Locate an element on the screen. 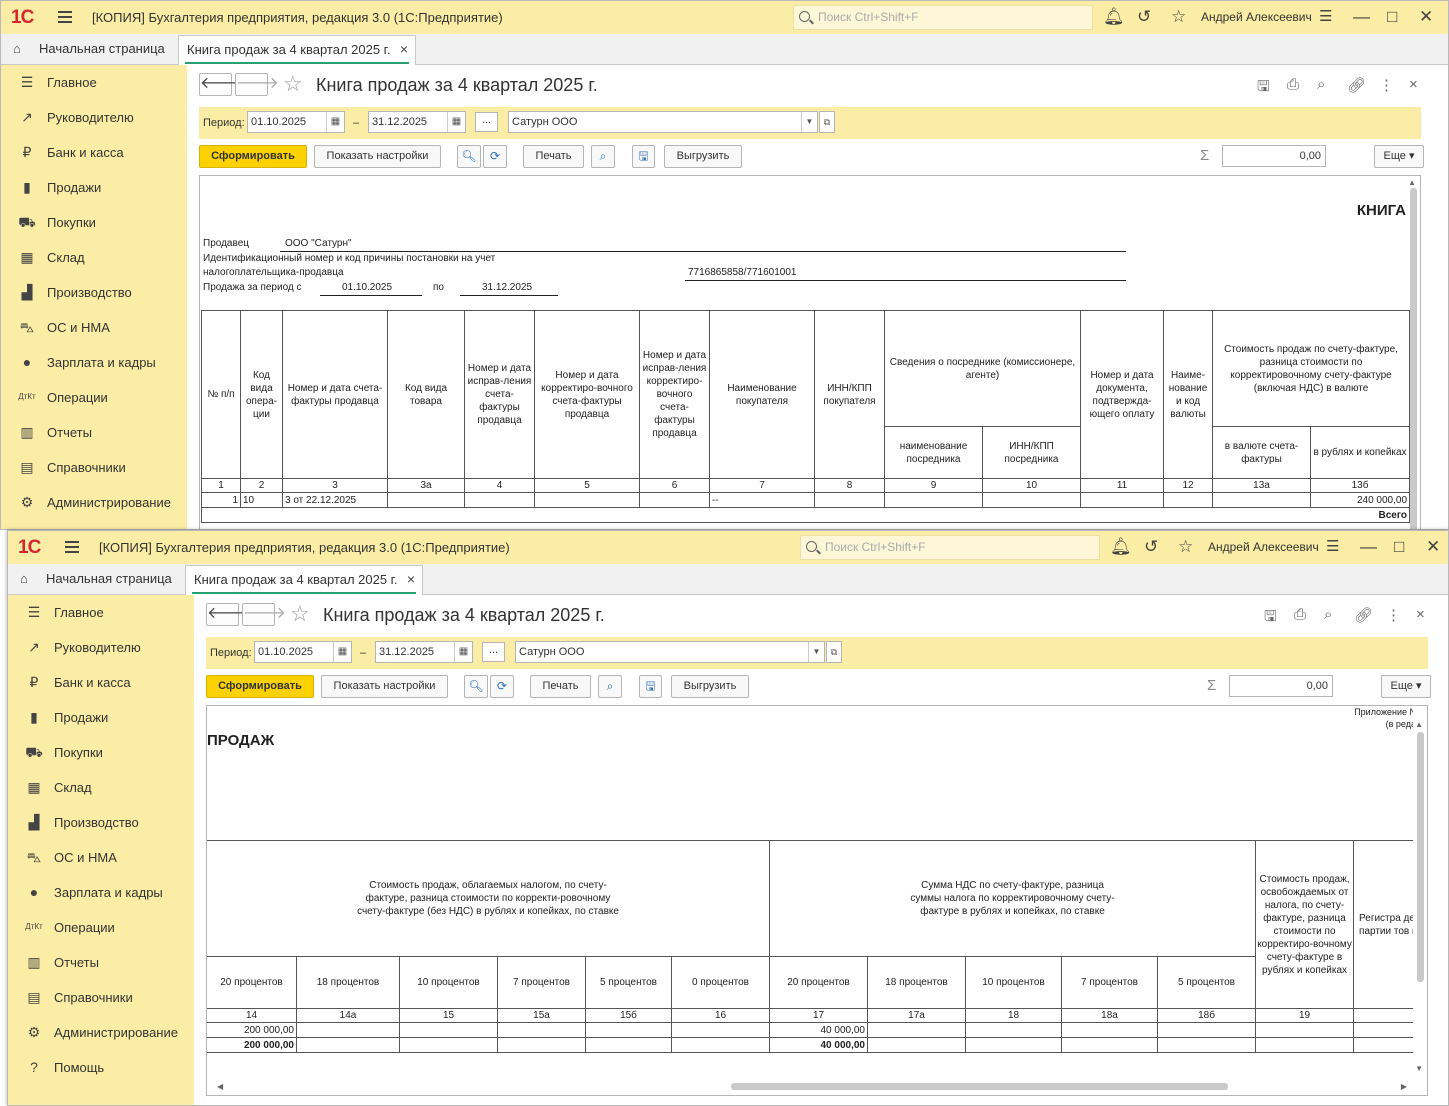  show-settings-button: Показать настройки is located at coordinates (377, 156).